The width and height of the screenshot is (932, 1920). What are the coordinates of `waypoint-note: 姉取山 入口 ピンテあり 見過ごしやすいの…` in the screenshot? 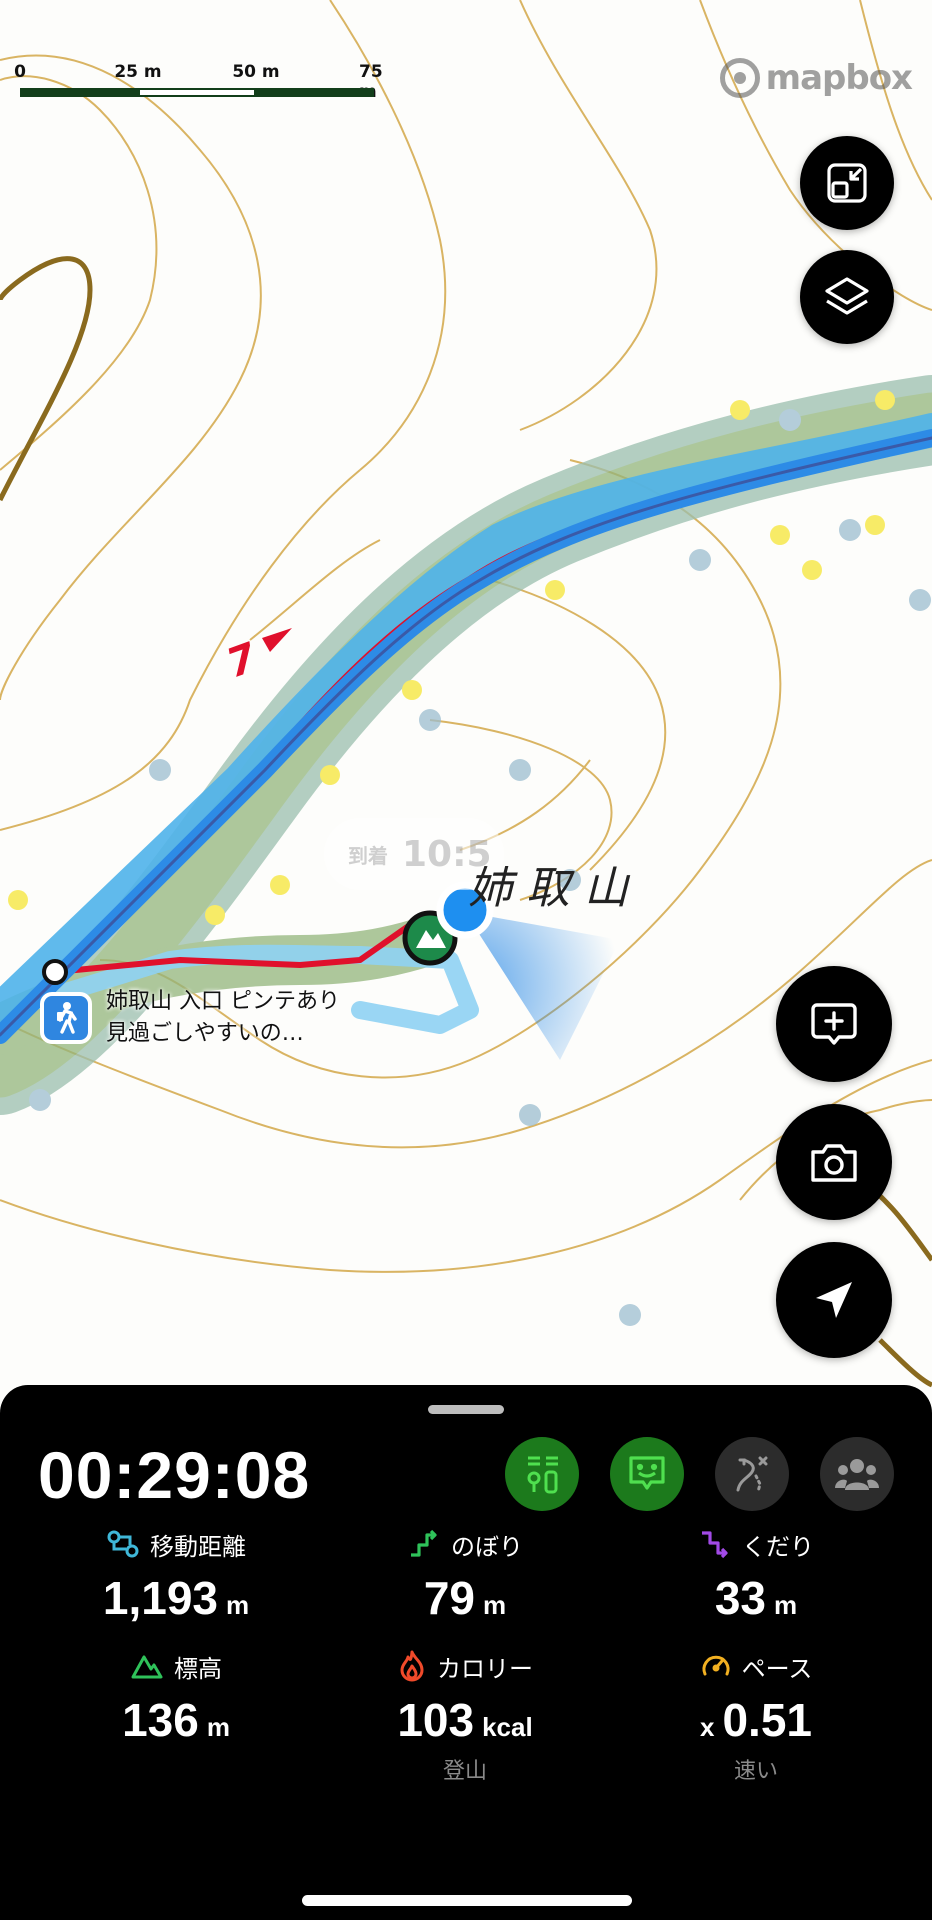 It's located at (223, 1018).